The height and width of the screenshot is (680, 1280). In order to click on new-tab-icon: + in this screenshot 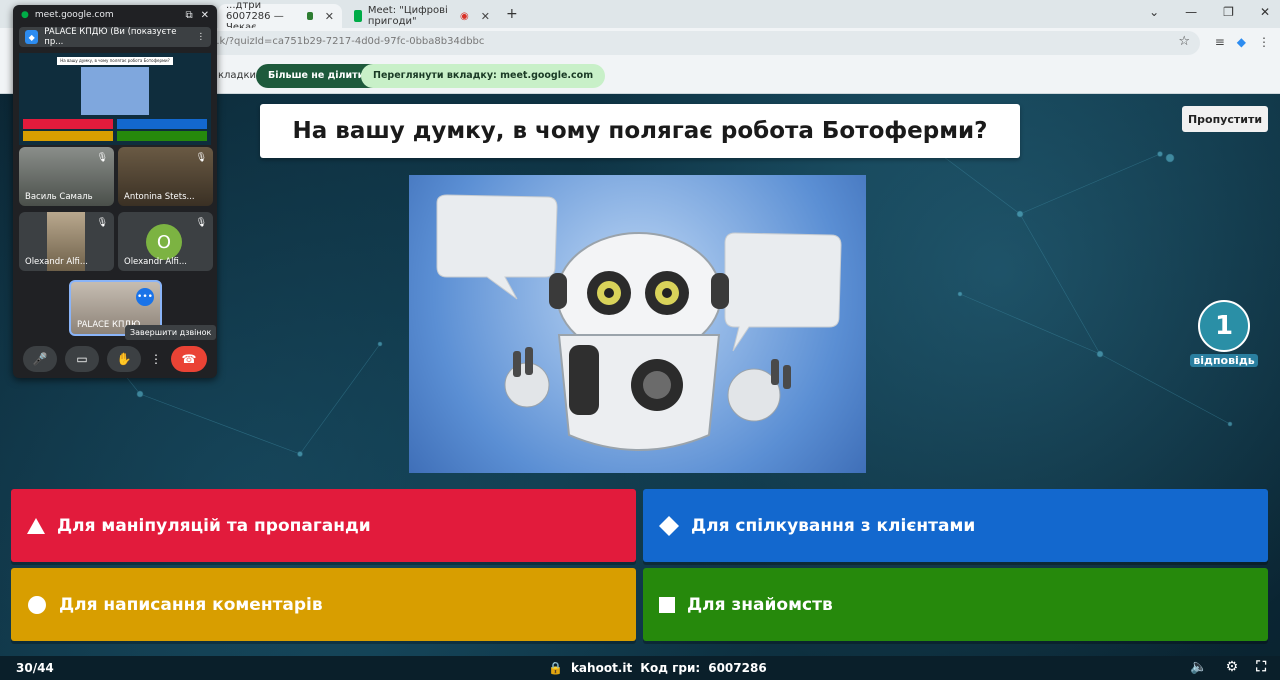, I will do `click(512, 14)`.